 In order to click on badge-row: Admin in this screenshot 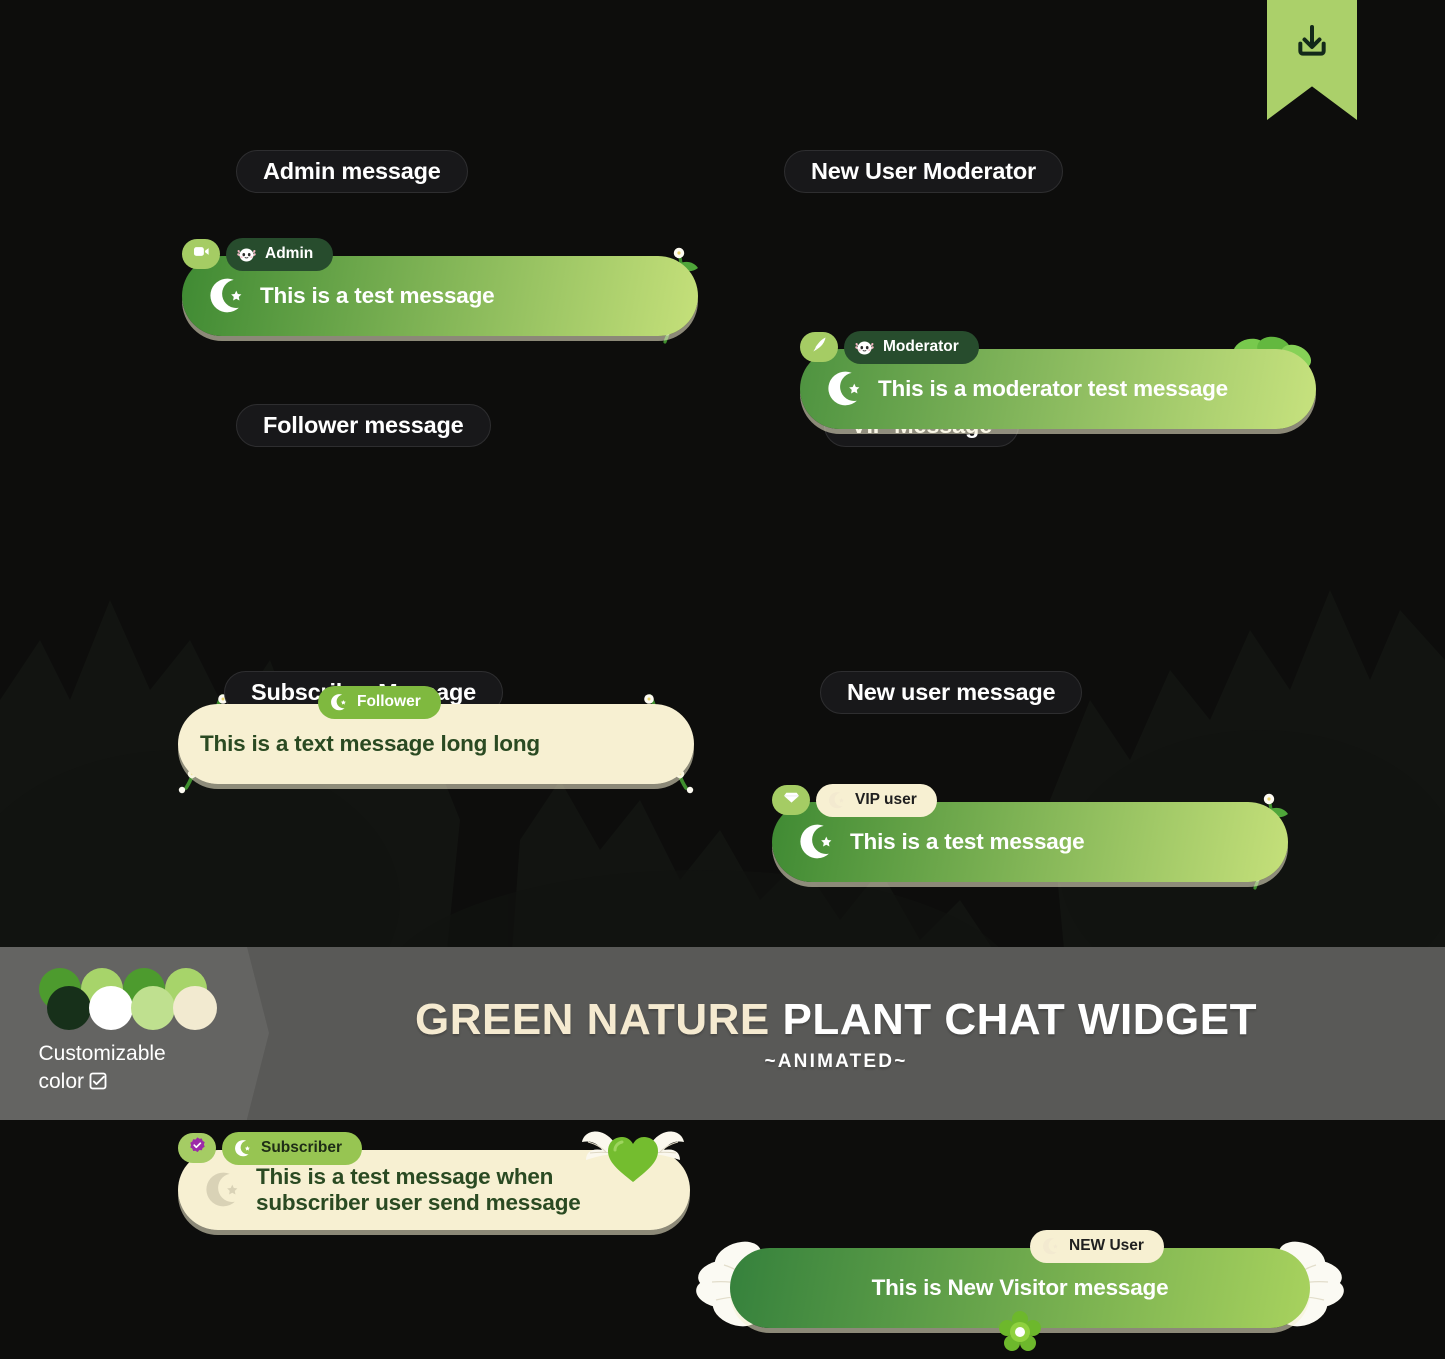, I will do `click(440, 254)`.